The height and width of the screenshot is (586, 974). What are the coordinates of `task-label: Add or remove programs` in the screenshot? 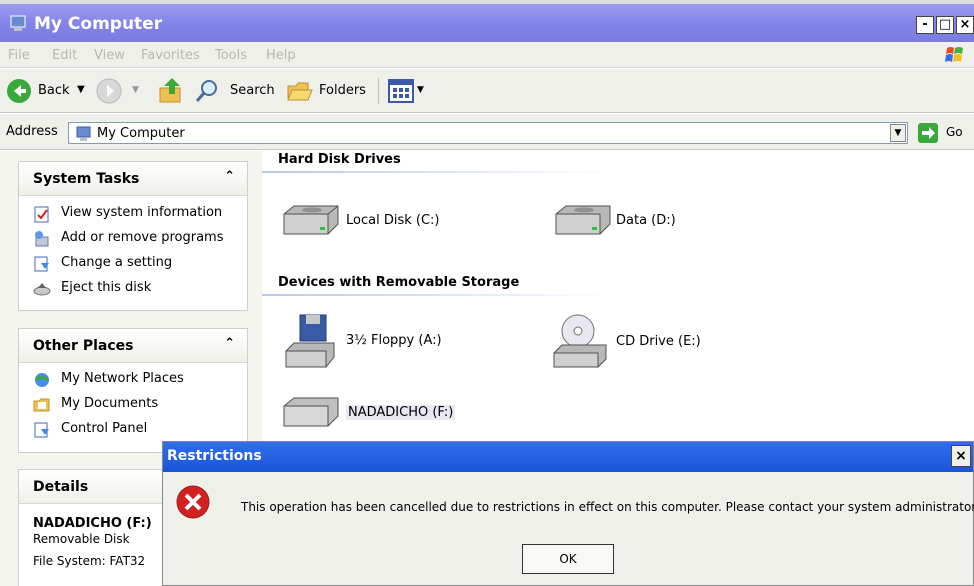 It's located at (142, 237).